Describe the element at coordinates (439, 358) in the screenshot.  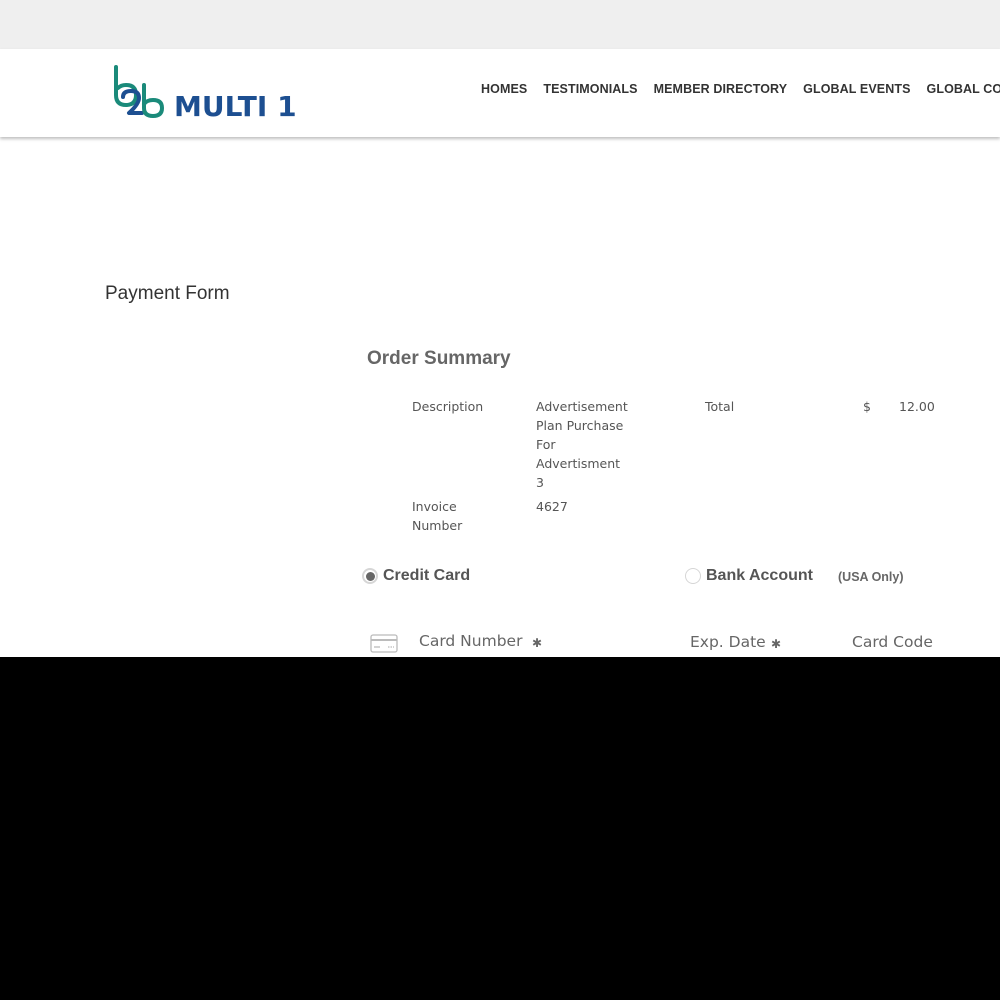
I see `order-summary-title: Order Summary` at that location.